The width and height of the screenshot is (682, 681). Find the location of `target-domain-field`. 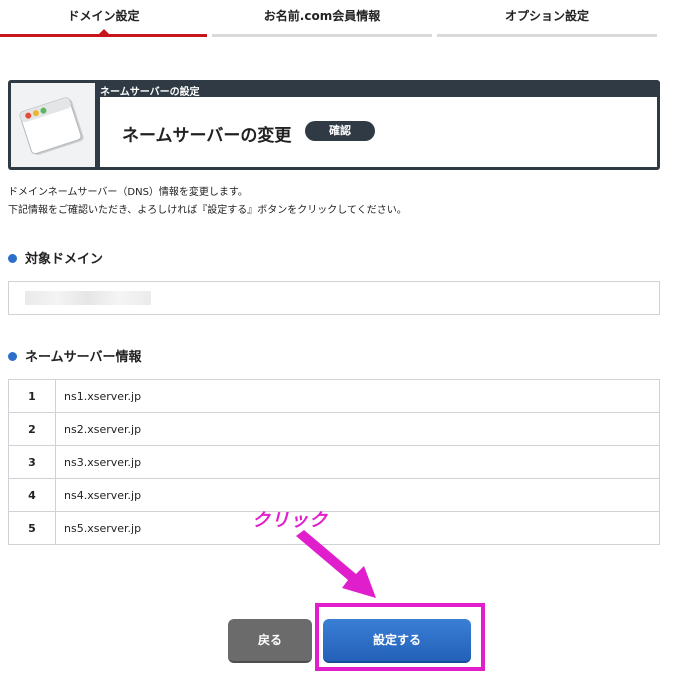

target-domain-field is located at coordinates (334, 298).